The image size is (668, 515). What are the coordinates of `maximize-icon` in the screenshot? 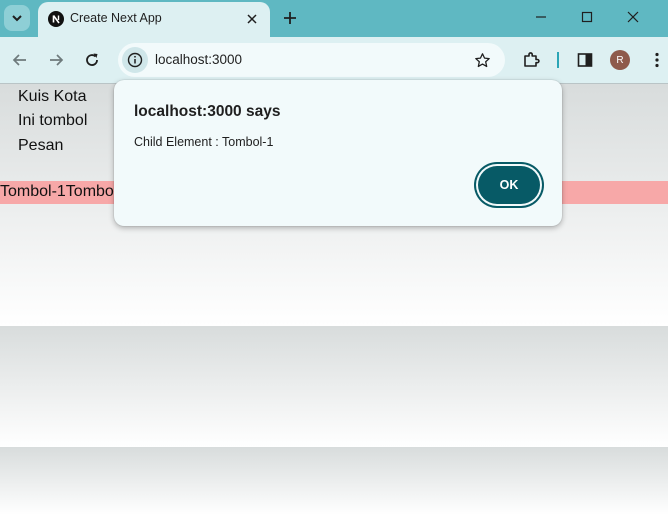 It's located at (587, 17).